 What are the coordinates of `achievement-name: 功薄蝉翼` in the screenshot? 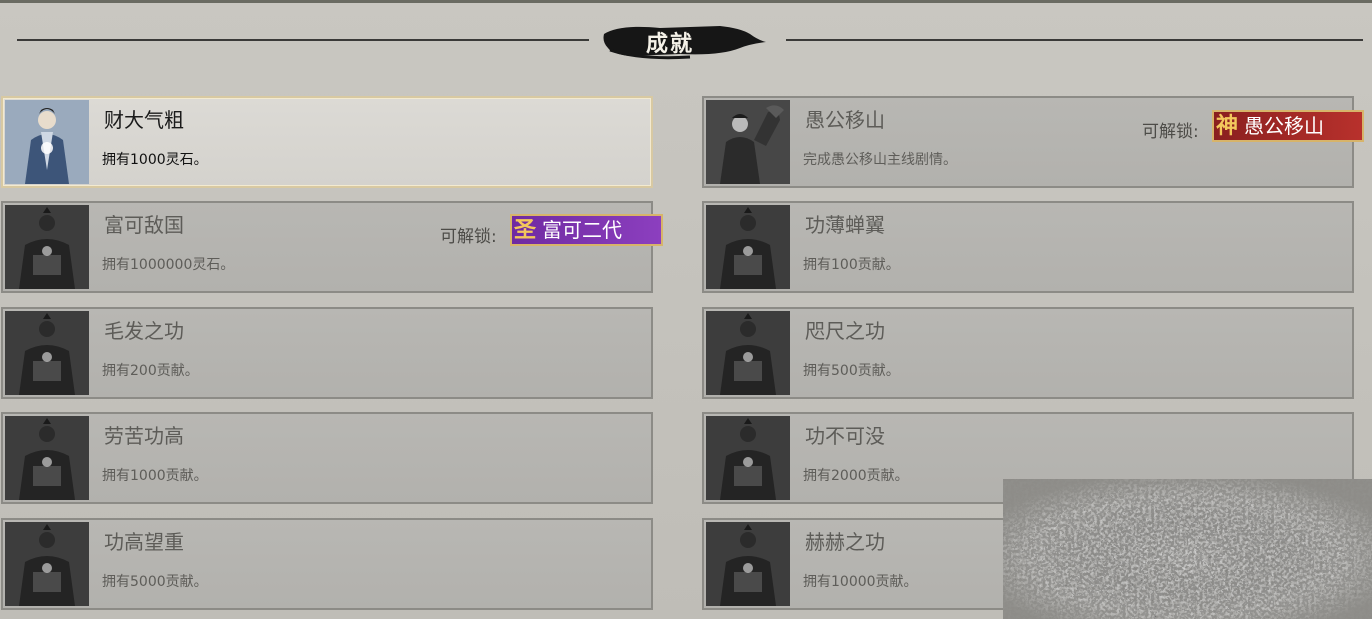 It's located at (845, 225).